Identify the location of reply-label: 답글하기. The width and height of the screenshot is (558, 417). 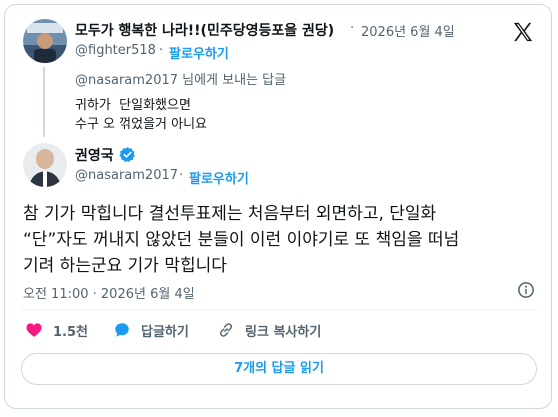
(165, 332).